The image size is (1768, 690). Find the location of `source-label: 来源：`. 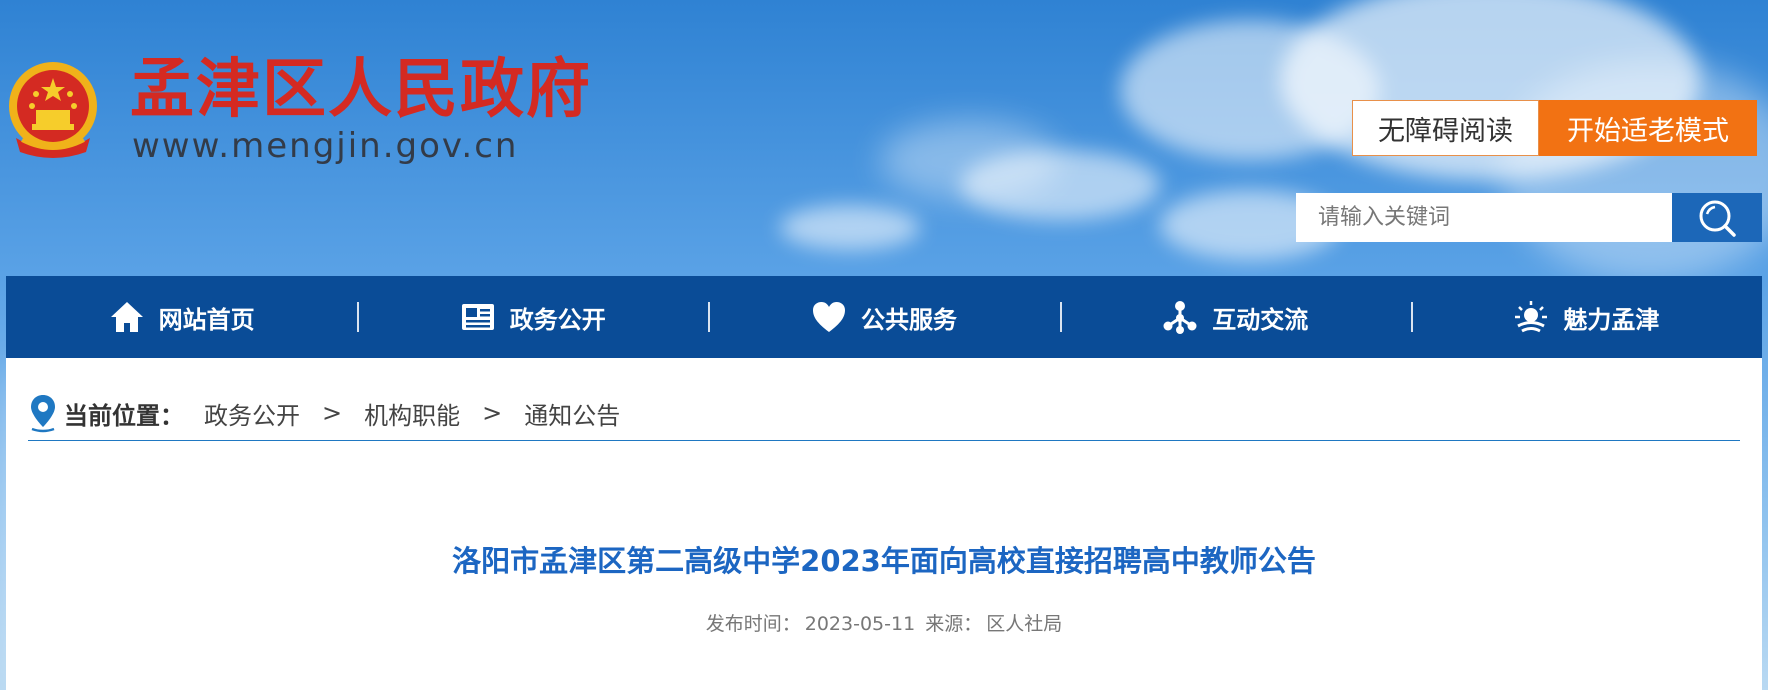

source-label: 来源： is located at coordinates (954, 624).